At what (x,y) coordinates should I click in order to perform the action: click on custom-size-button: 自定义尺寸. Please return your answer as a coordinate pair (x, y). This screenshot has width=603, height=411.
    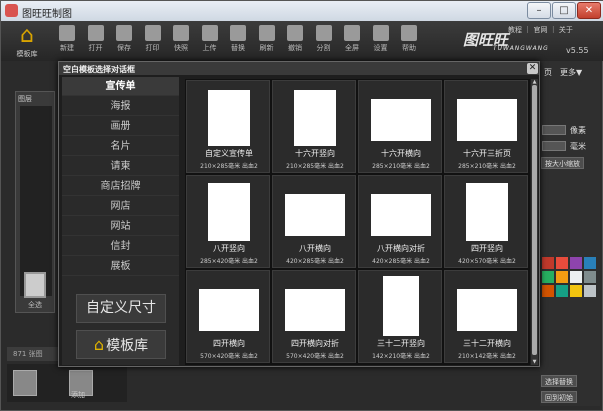
    Looking at the image, I should click on (121, 308).